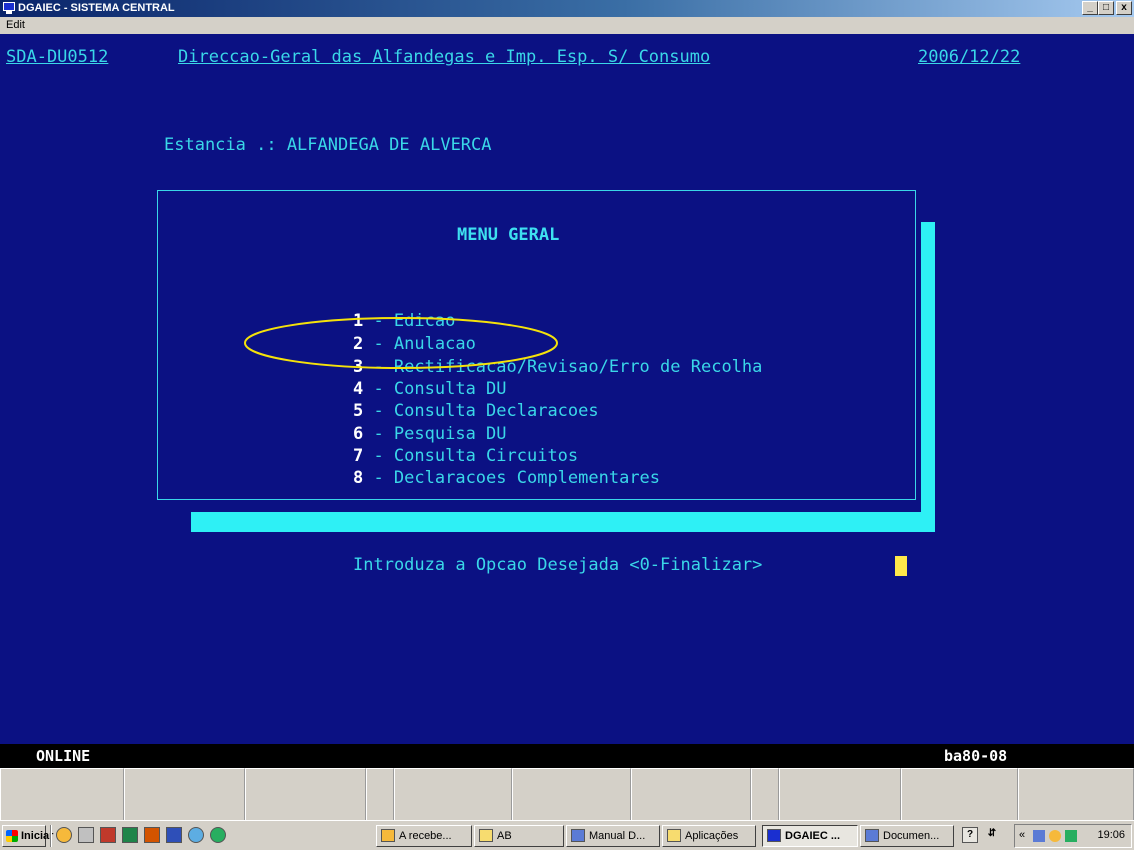  I want to click on browser-icon, so click(196, 835).